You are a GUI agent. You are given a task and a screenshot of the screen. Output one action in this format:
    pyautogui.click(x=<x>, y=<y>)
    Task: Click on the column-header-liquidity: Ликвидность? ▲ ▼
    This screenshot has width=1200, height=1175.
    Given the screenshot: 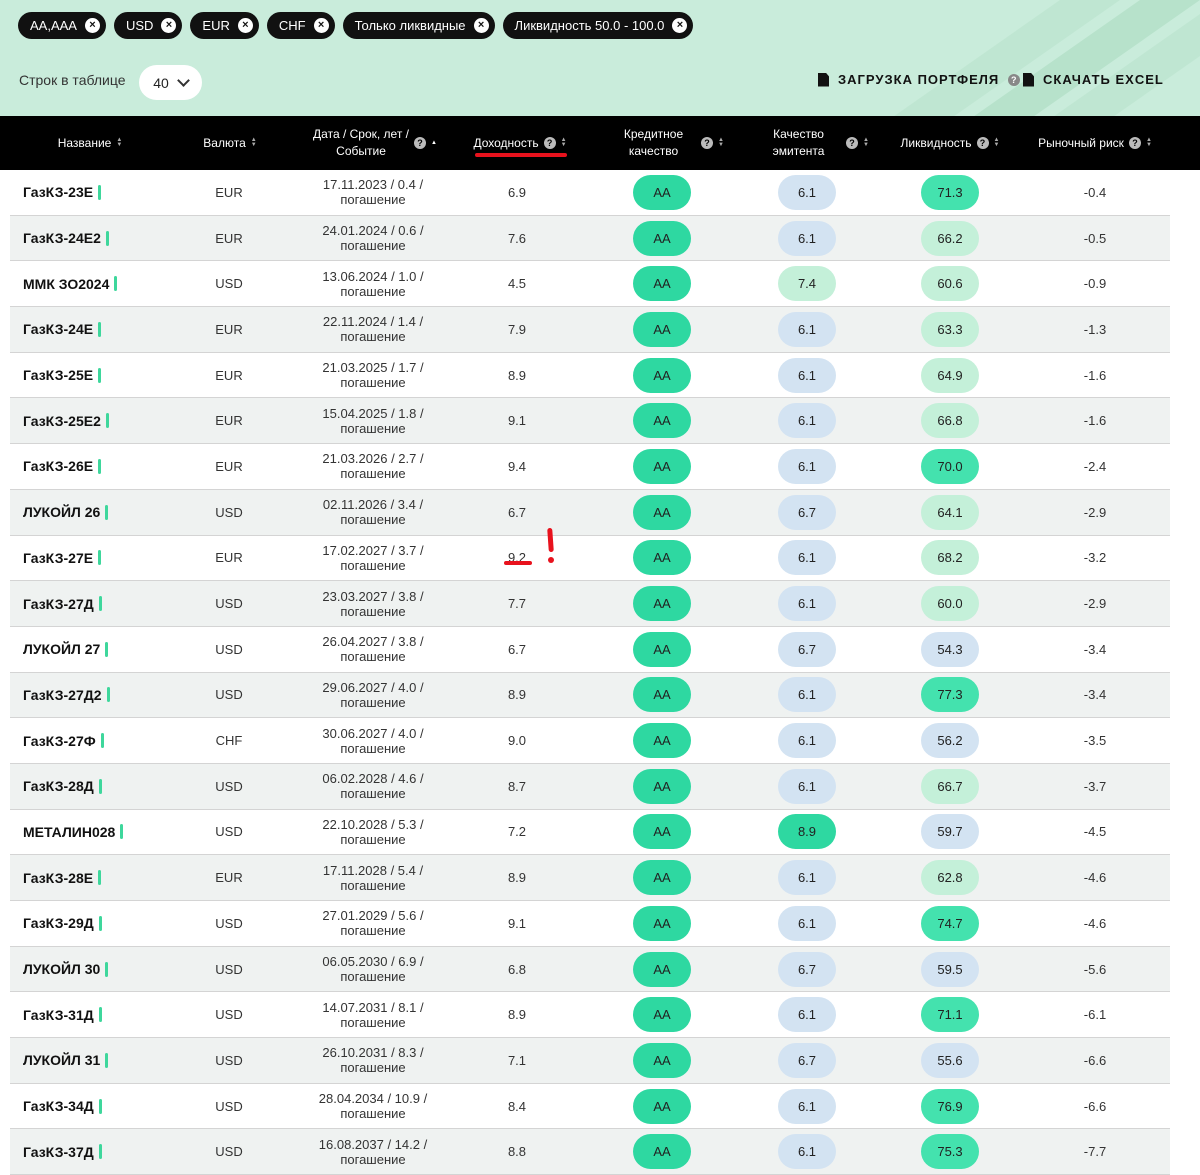 What is the action you would take?
    pyautogui.click(x=950, y=143)
    